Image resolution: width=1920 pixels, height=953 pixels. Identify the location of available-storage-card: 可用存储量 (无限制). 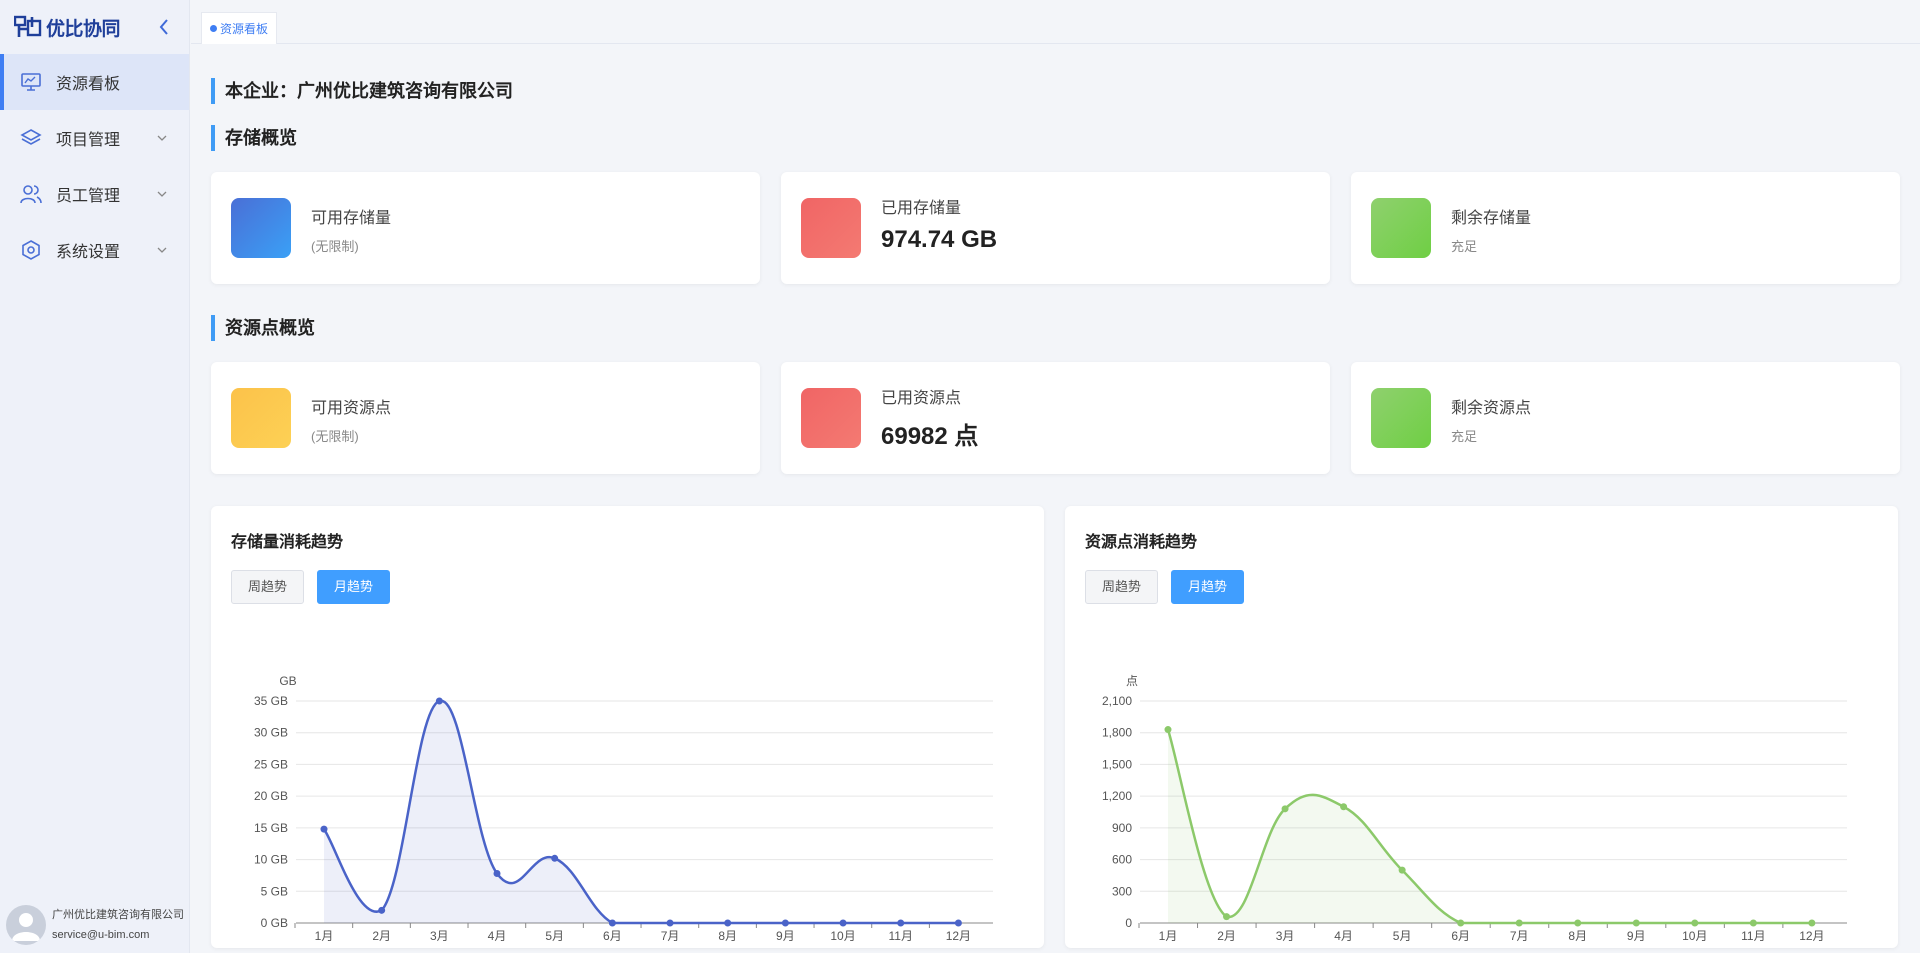
(485, 228).